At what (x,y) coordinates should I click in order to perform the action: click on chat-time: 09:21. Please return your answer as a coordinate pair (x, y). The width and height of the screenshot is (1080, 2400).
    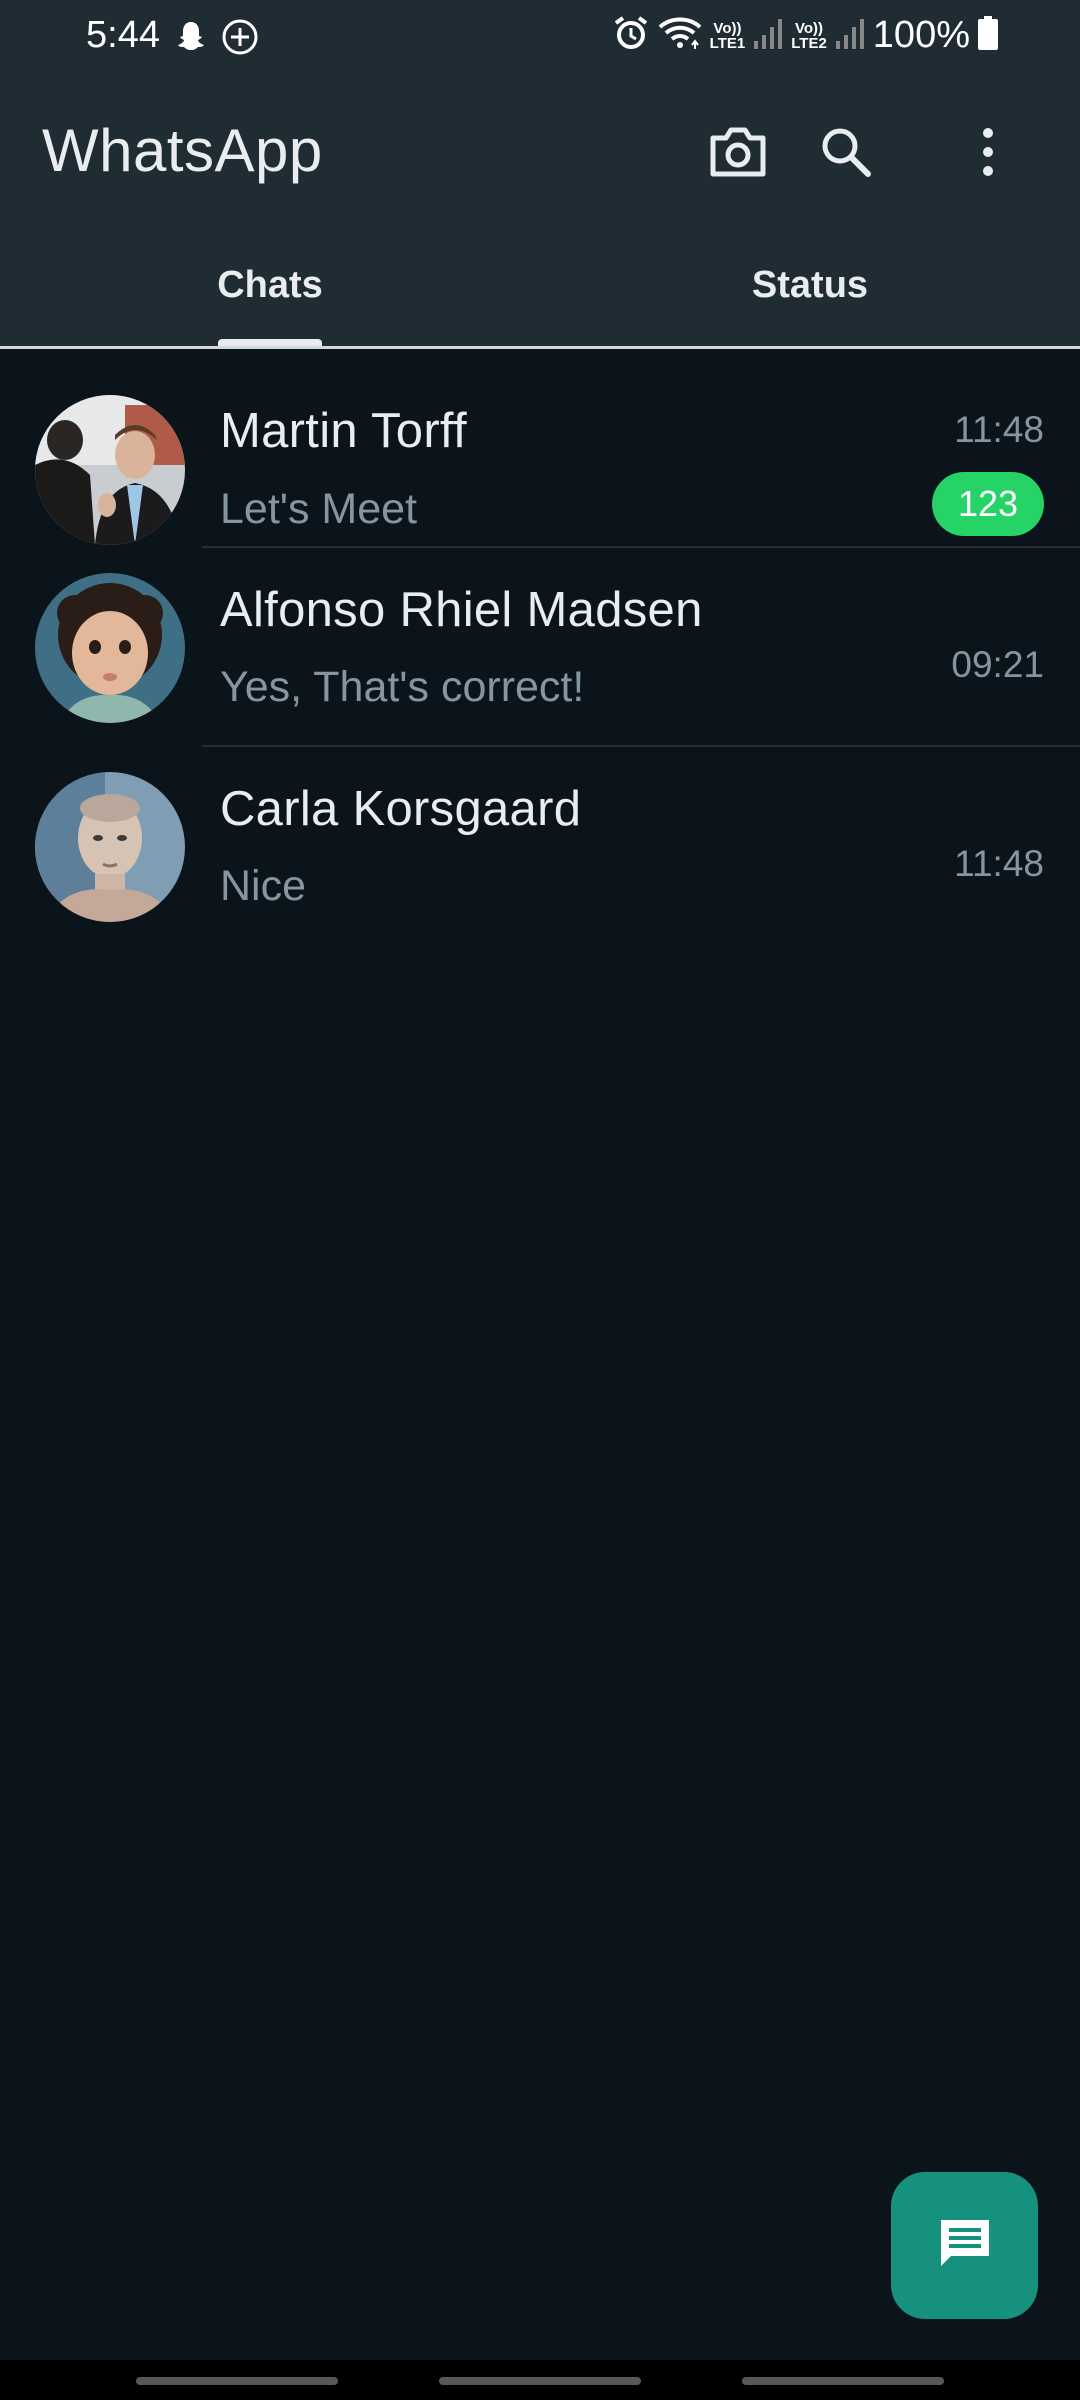
    Looking at the image, I should click on (997, 664).